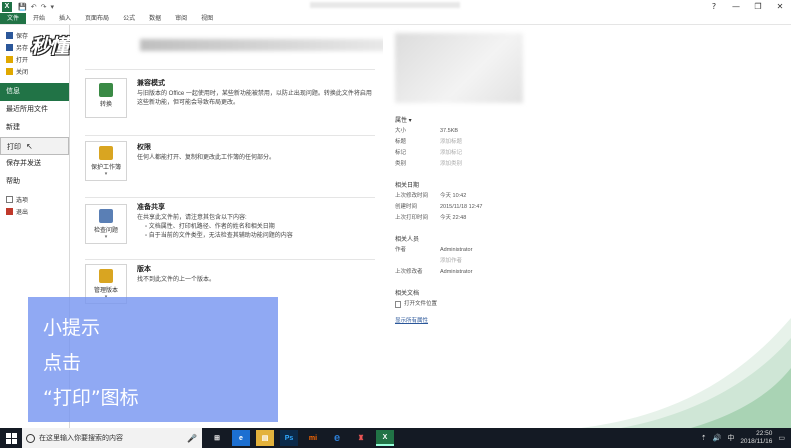 The image size is (791, 448). Describe the element at coordinates (781, 438) in the screenshot. I see `notifications-icon: ▭` at that location.